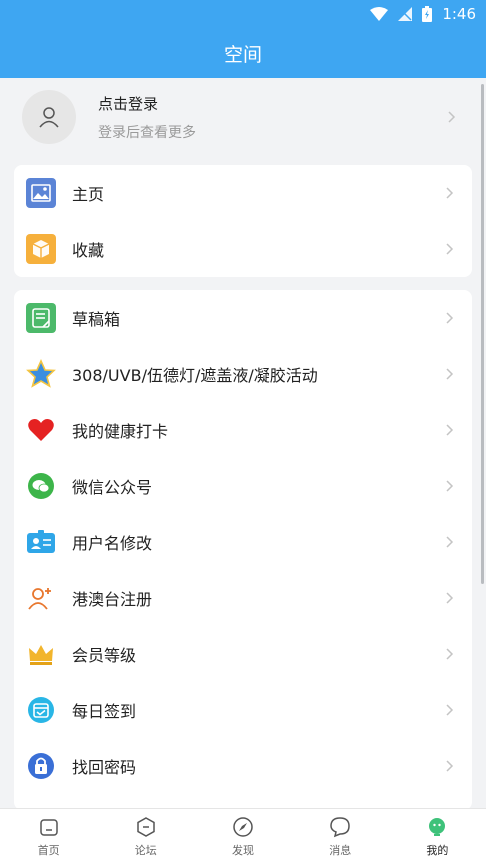 The width and height of the screenshot is (486, 864). Describe the element at coordinates (379, 14) in the screenshot. I see `wifi-icon` at that location.